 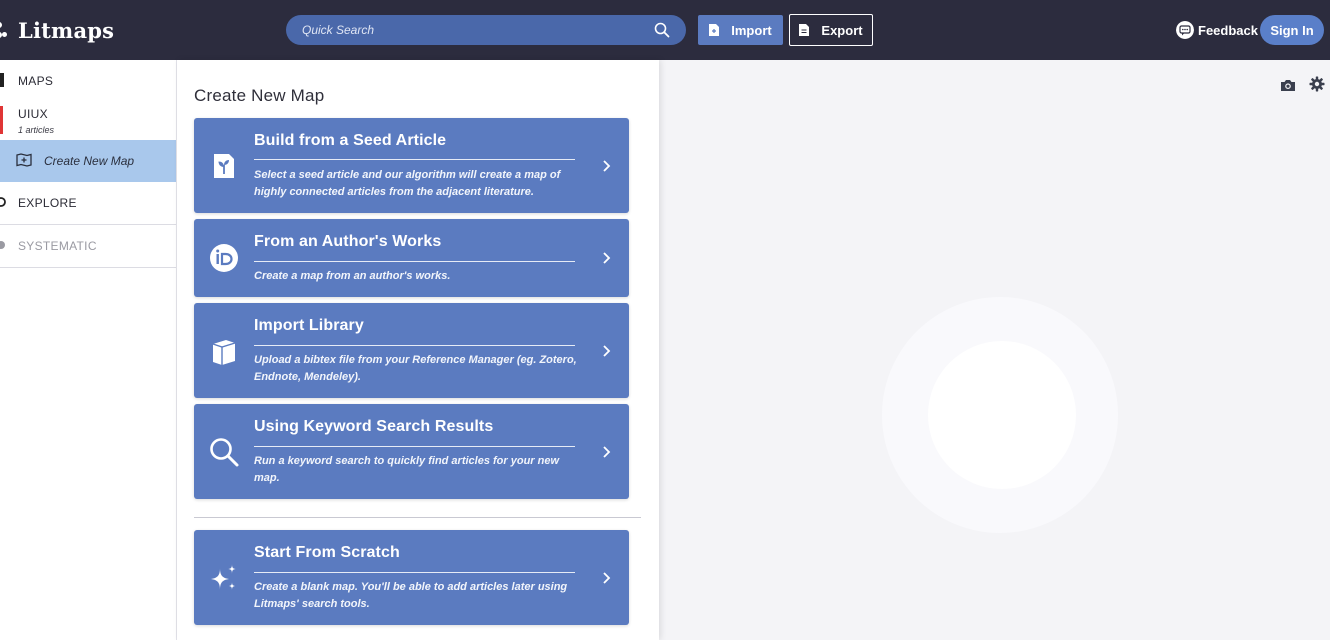 What do you see at coordinates (350, 140) in the screenshot?
I see `card-title: Build from a Seed Article` at bounding box center [350, 140].